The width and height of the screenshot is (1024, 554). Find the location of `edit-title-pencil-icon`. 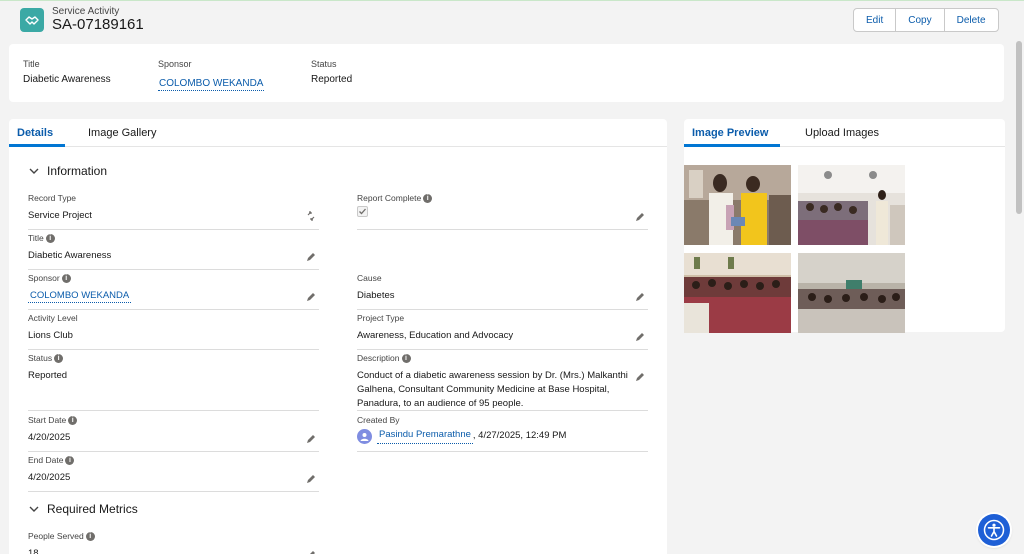

edit-title-pencil-icon is located at coordinates (311, 257).